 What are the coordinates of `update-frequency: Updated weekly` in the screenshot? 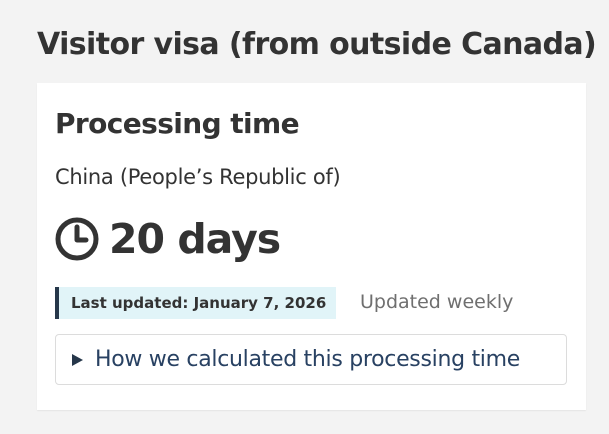 It's located at (437, 302).